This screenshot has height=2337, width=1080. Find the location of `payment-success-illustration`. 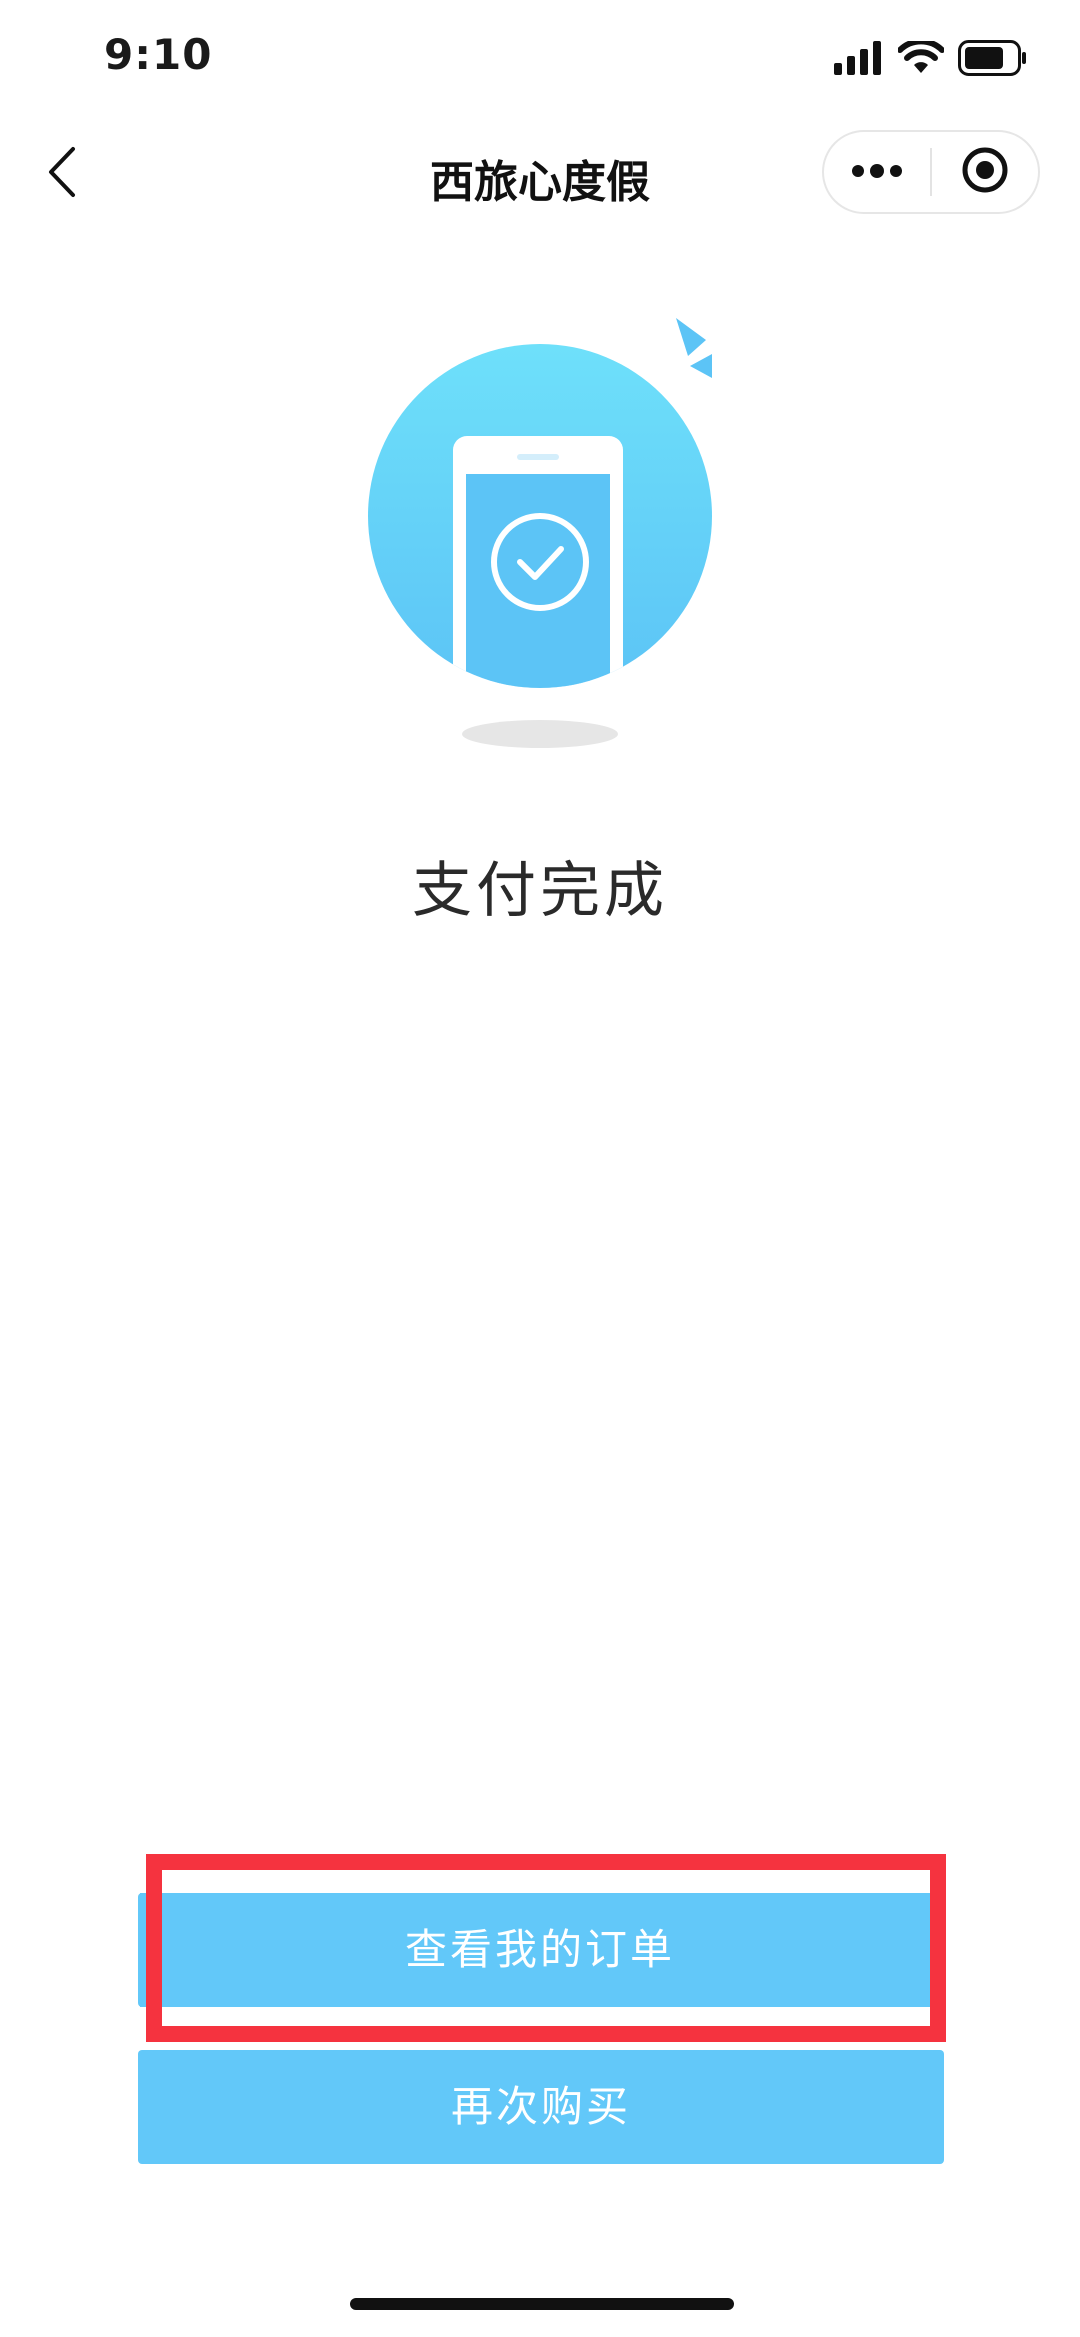

payment-success-illustration is located at coordinates (550, 538).